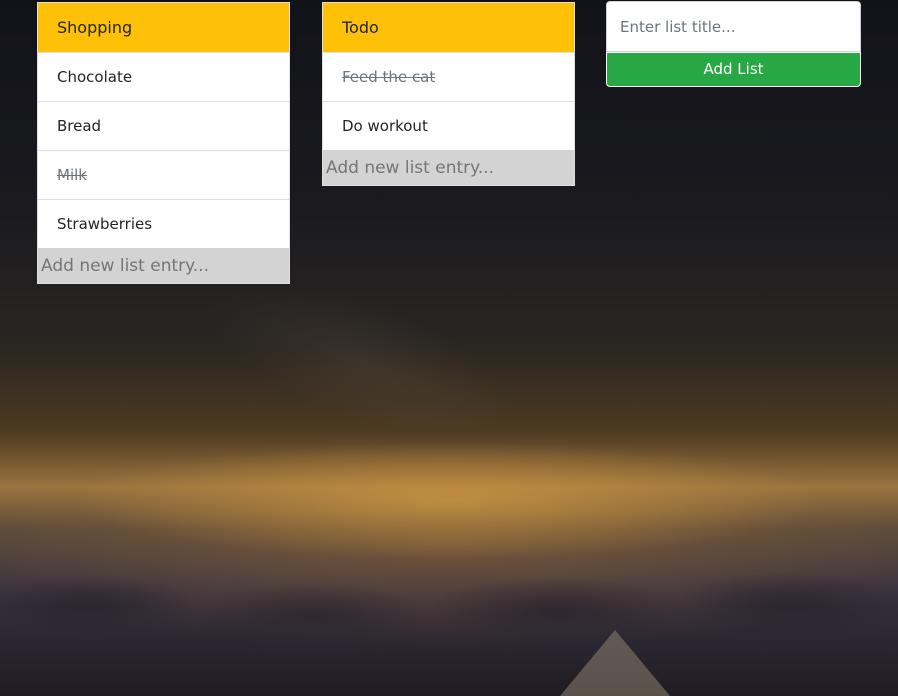 This screenshot has height=696, width=898. Describe the element at coordinates (615, 663) in the screenshot. I see `road-path` at that location.